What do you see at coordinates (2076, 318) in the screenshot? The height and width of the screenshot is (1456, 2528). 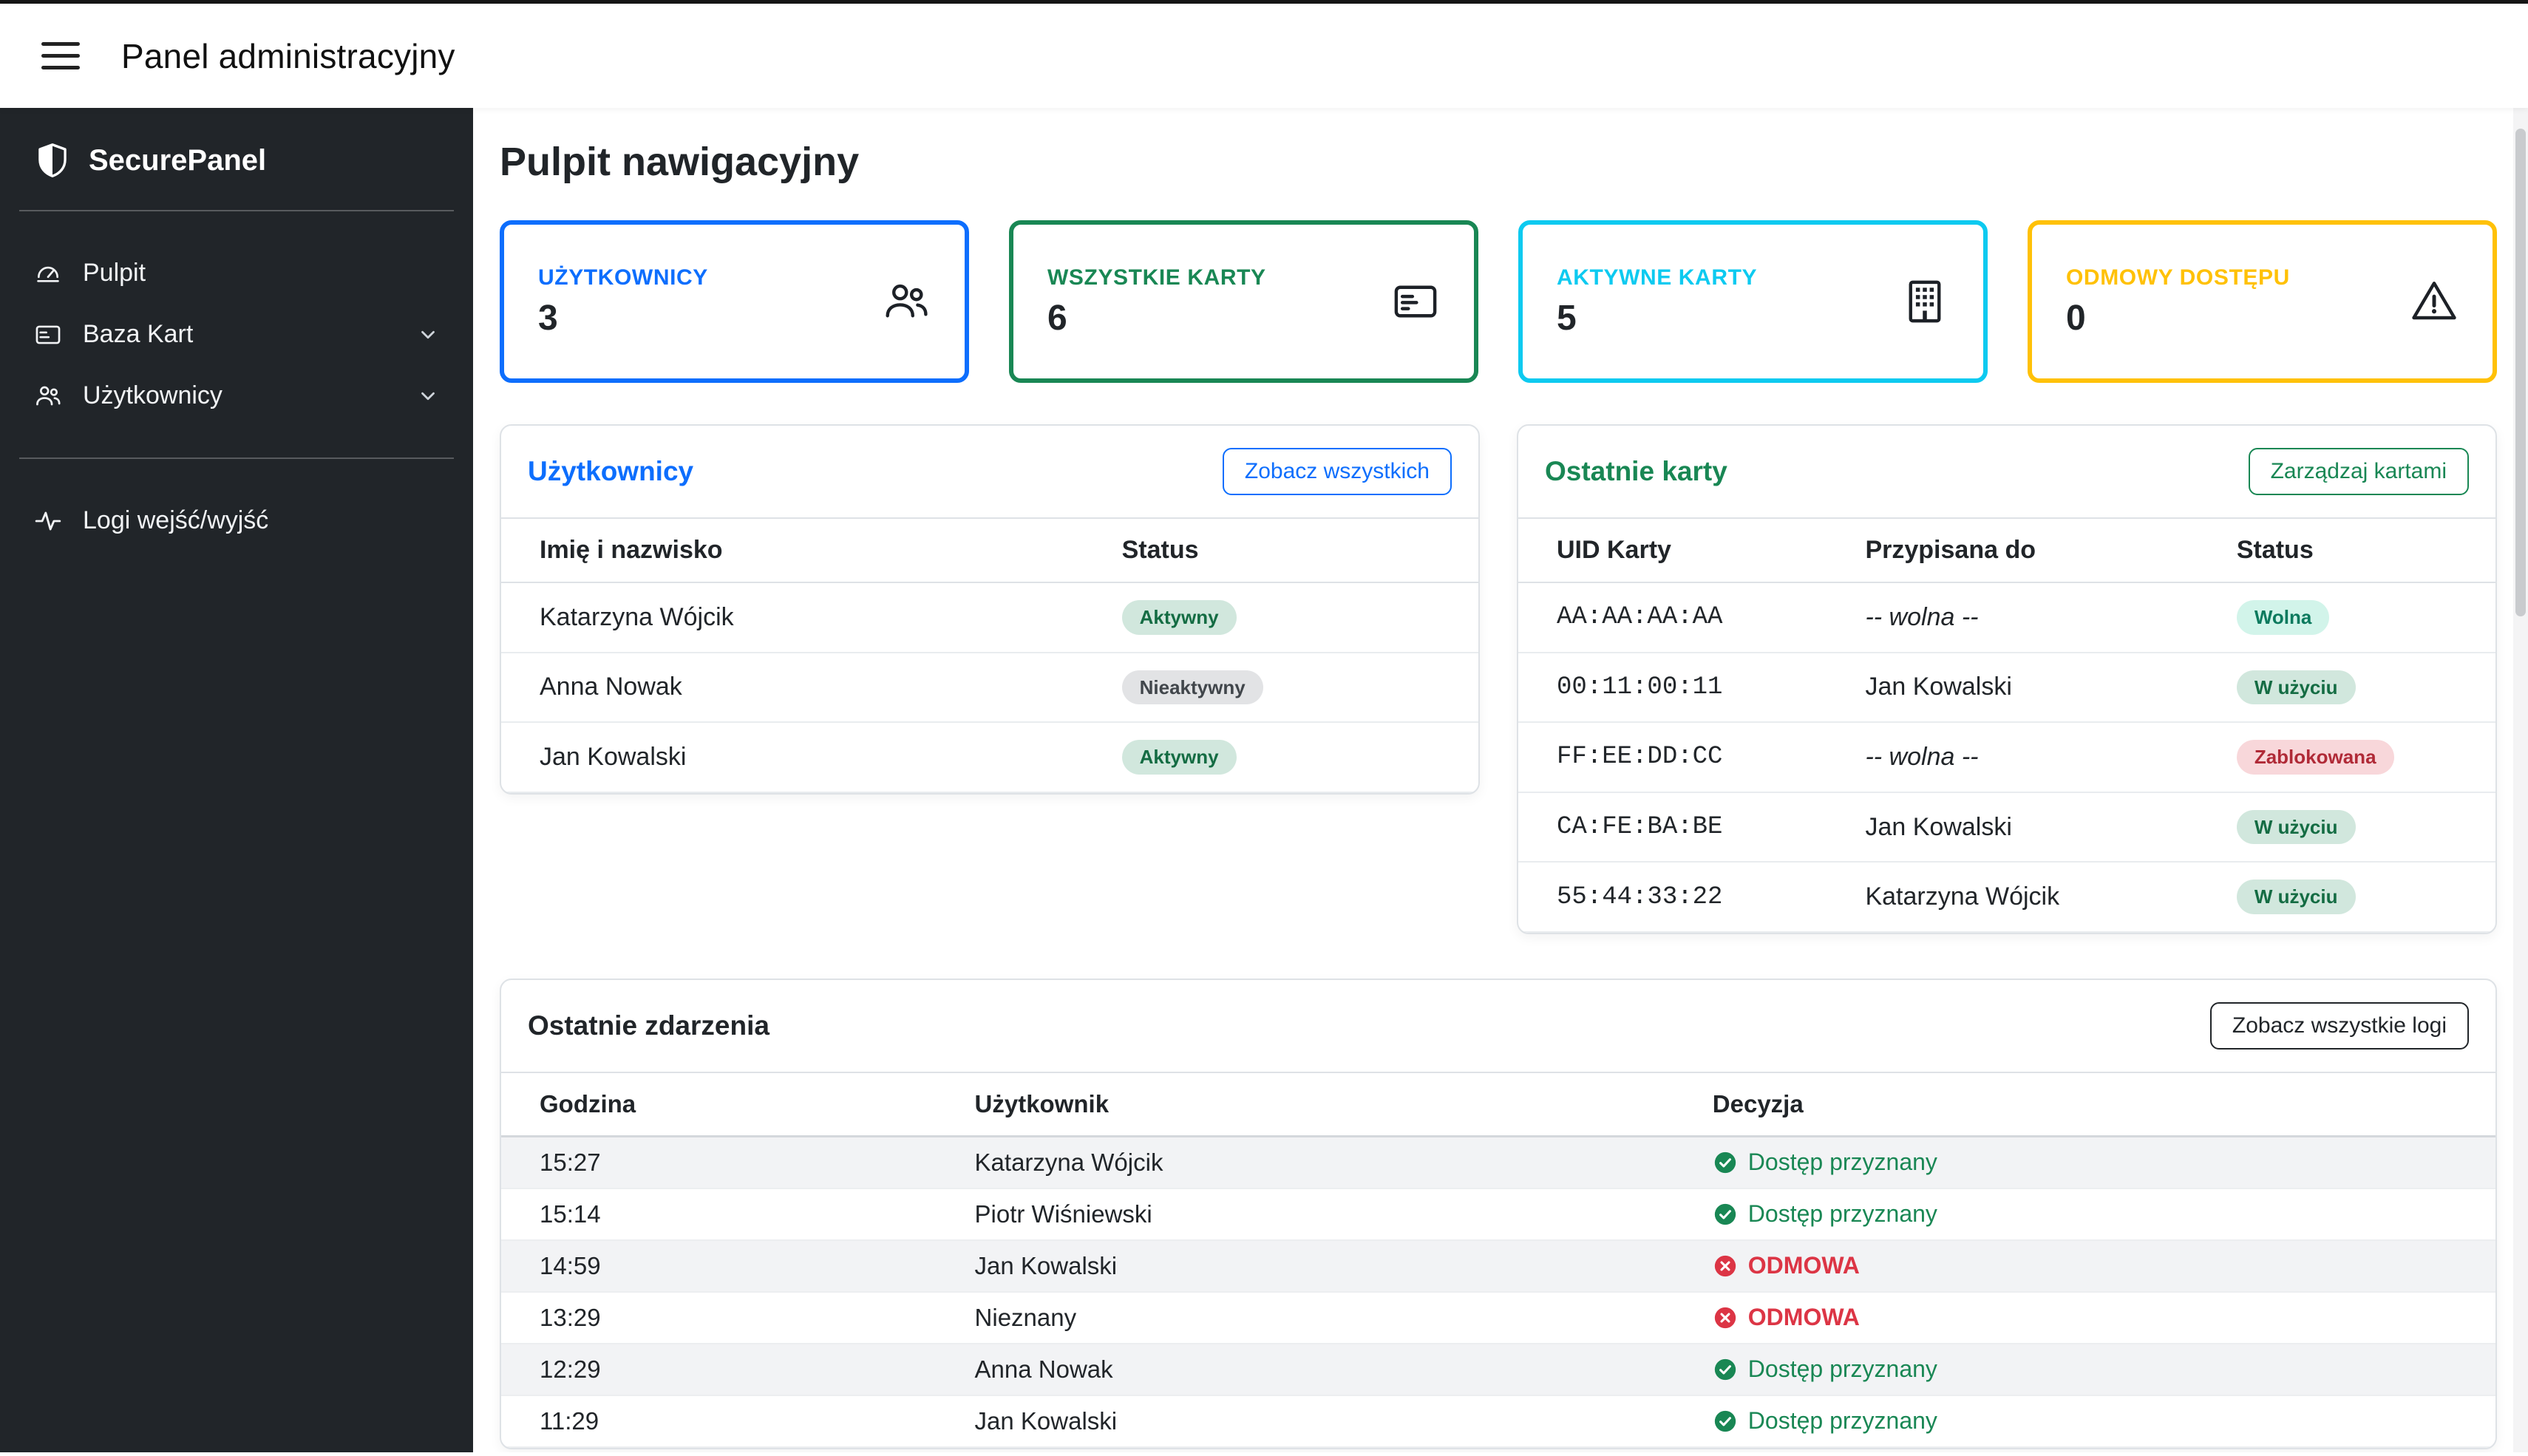 I see `stat-value: 0` at bounding box center [2076, 318].